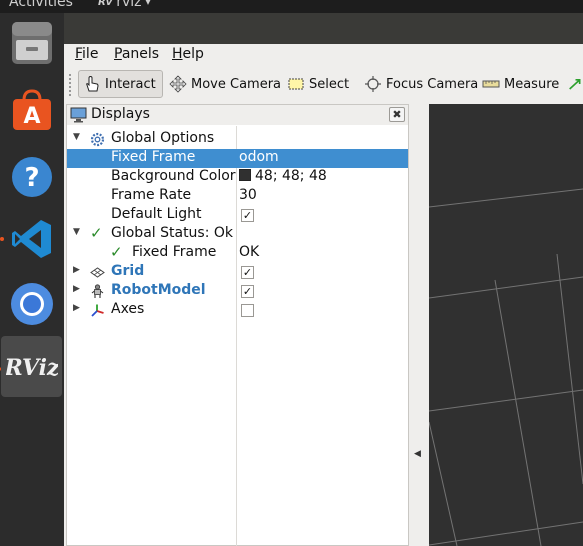 This screenshot has width=583, height=546. I want to click on dock-item-files, so click(32, 43).